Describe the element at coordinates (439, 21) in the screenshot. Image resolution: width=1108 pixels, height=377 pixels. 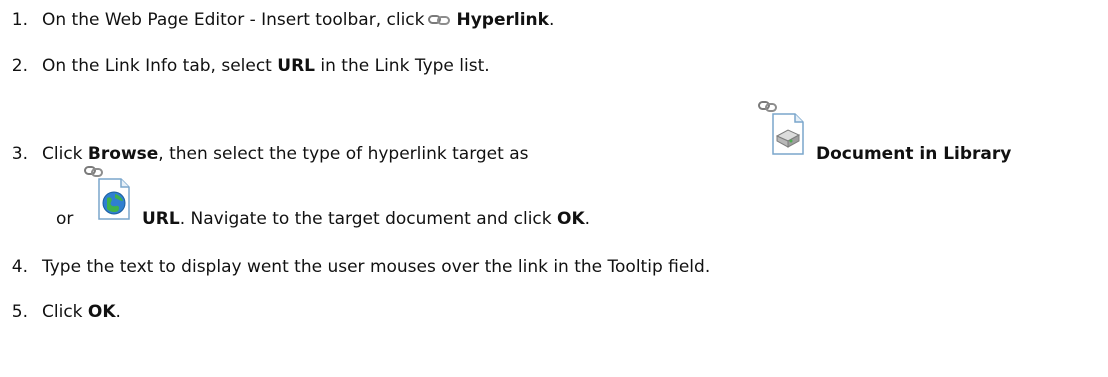
I see `chain-link-icon` at that location.